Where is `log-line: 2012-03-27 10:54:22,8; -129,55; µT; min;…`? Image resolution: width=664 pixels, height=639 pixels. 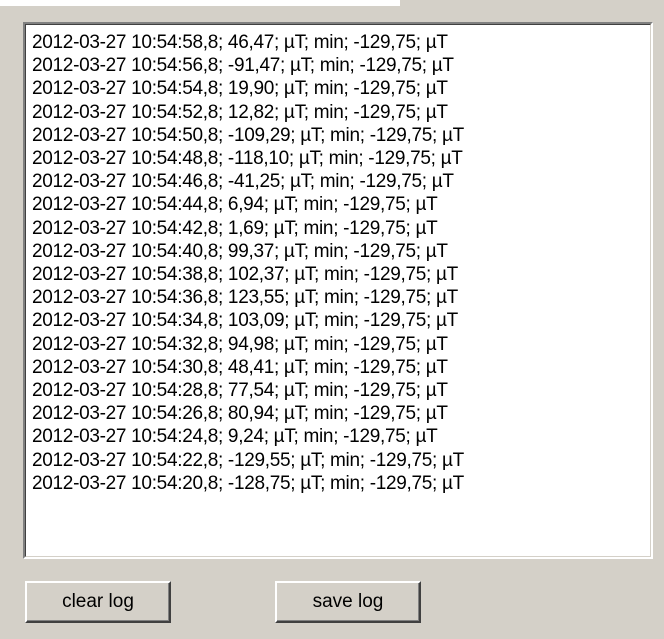
log-line: 2012-03-27 10:54:22,8; -129,55; µT; min;… is located at coordinates (248, 460).